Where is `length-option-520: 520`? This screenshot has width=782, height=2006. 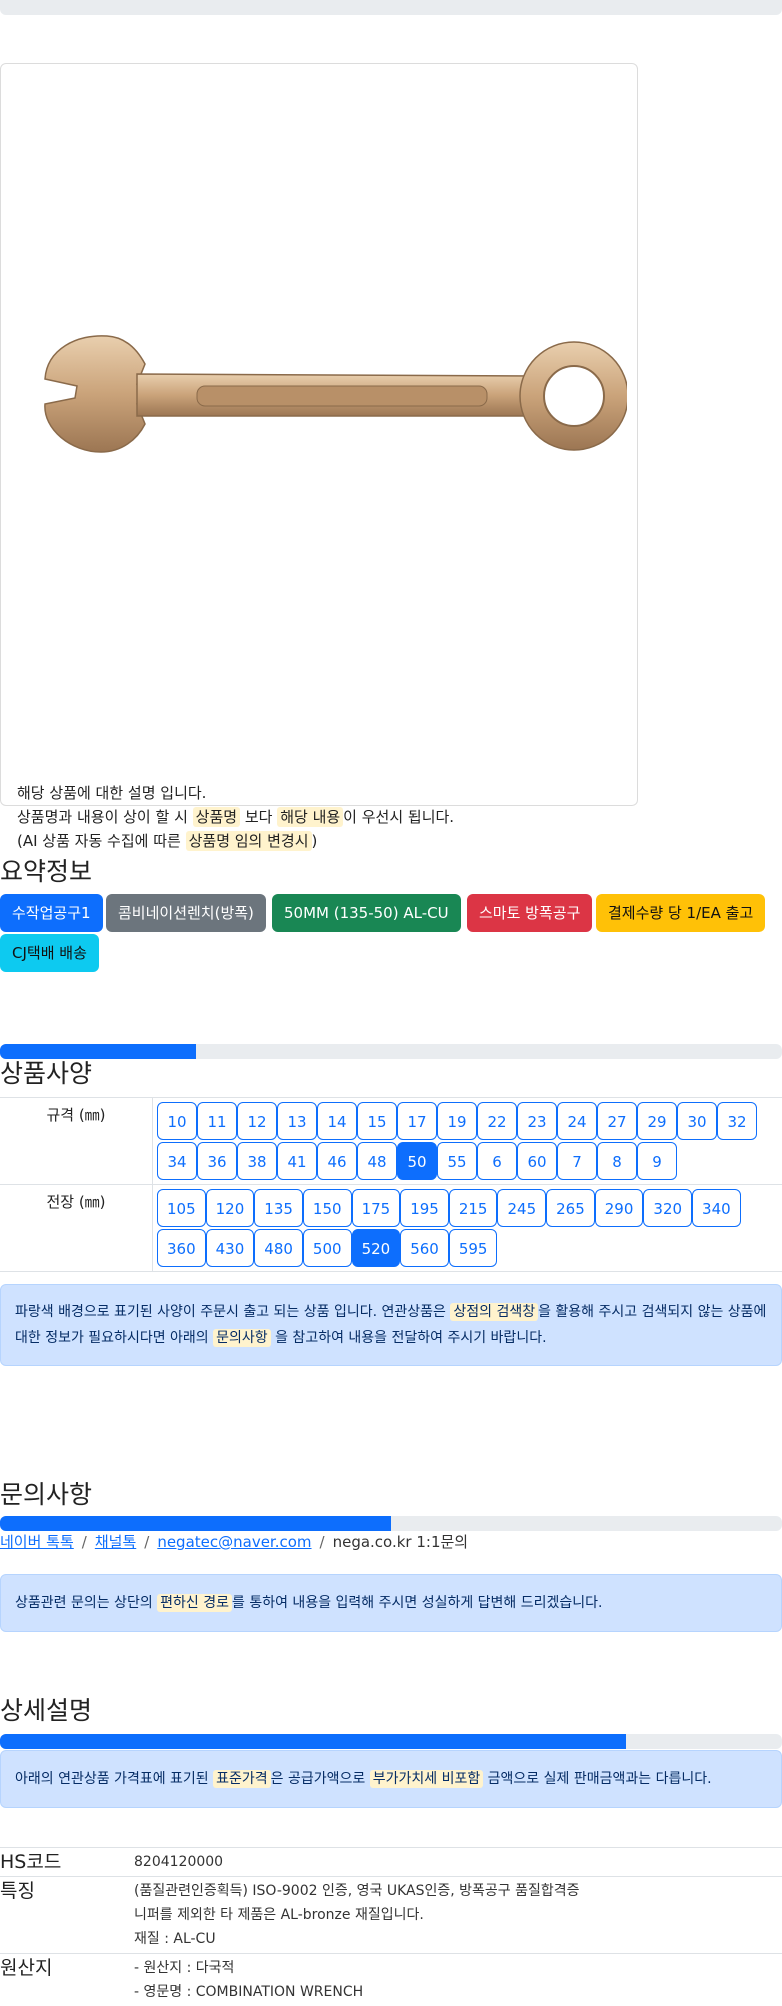 length-option-520: 520 is located at coordinates (376, 1248).